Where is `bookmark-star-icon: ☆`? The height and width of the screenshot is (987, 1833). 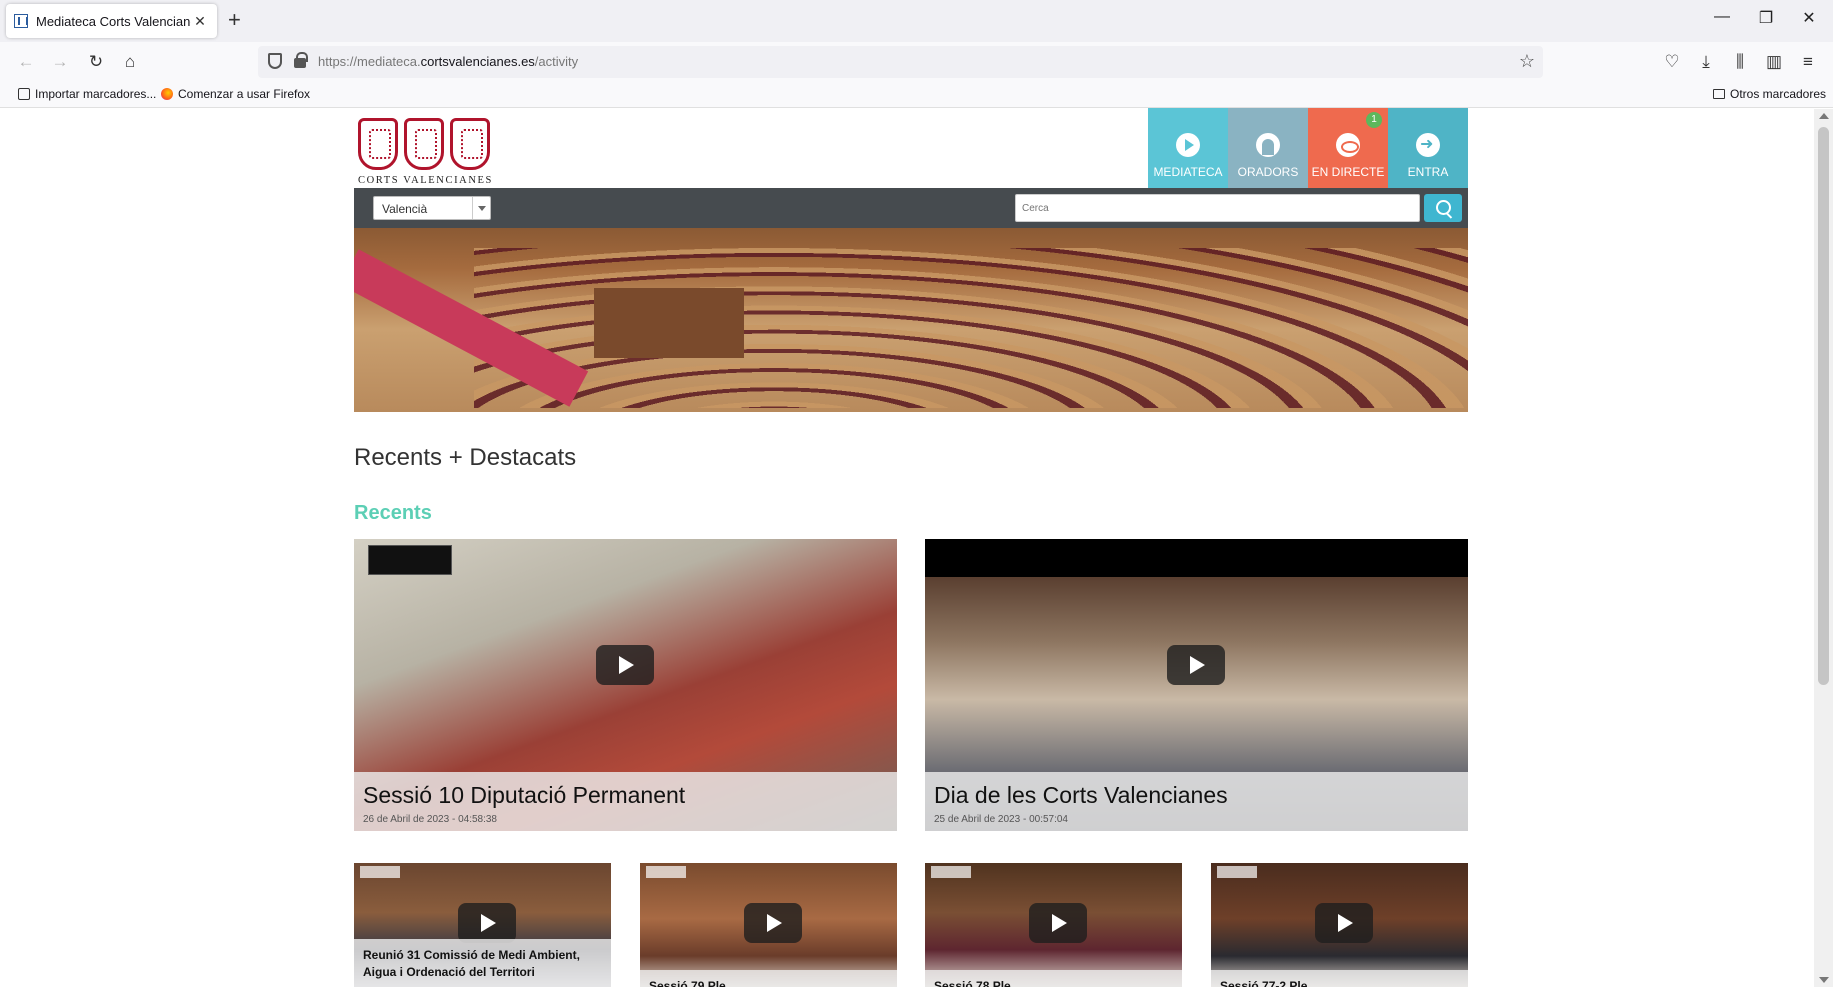
bookmark-star-icon: ☆ is located at coordinates (1527, 61).